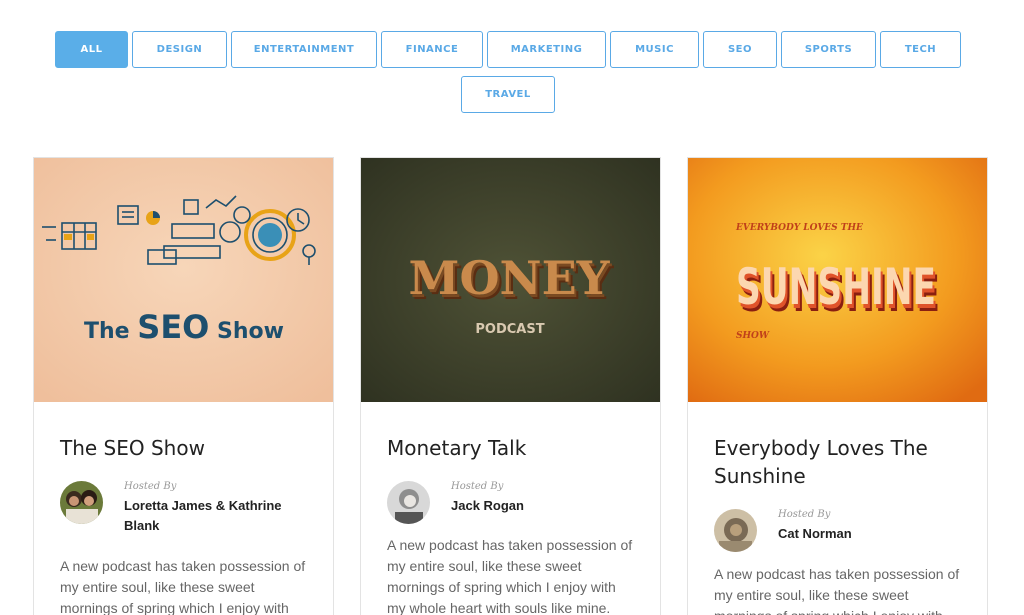 The image size is (1024, 615). Describe the element at coordinates (753, 336) in the screenshot. I see `cover-subtitle-text: SHOW` at that location.